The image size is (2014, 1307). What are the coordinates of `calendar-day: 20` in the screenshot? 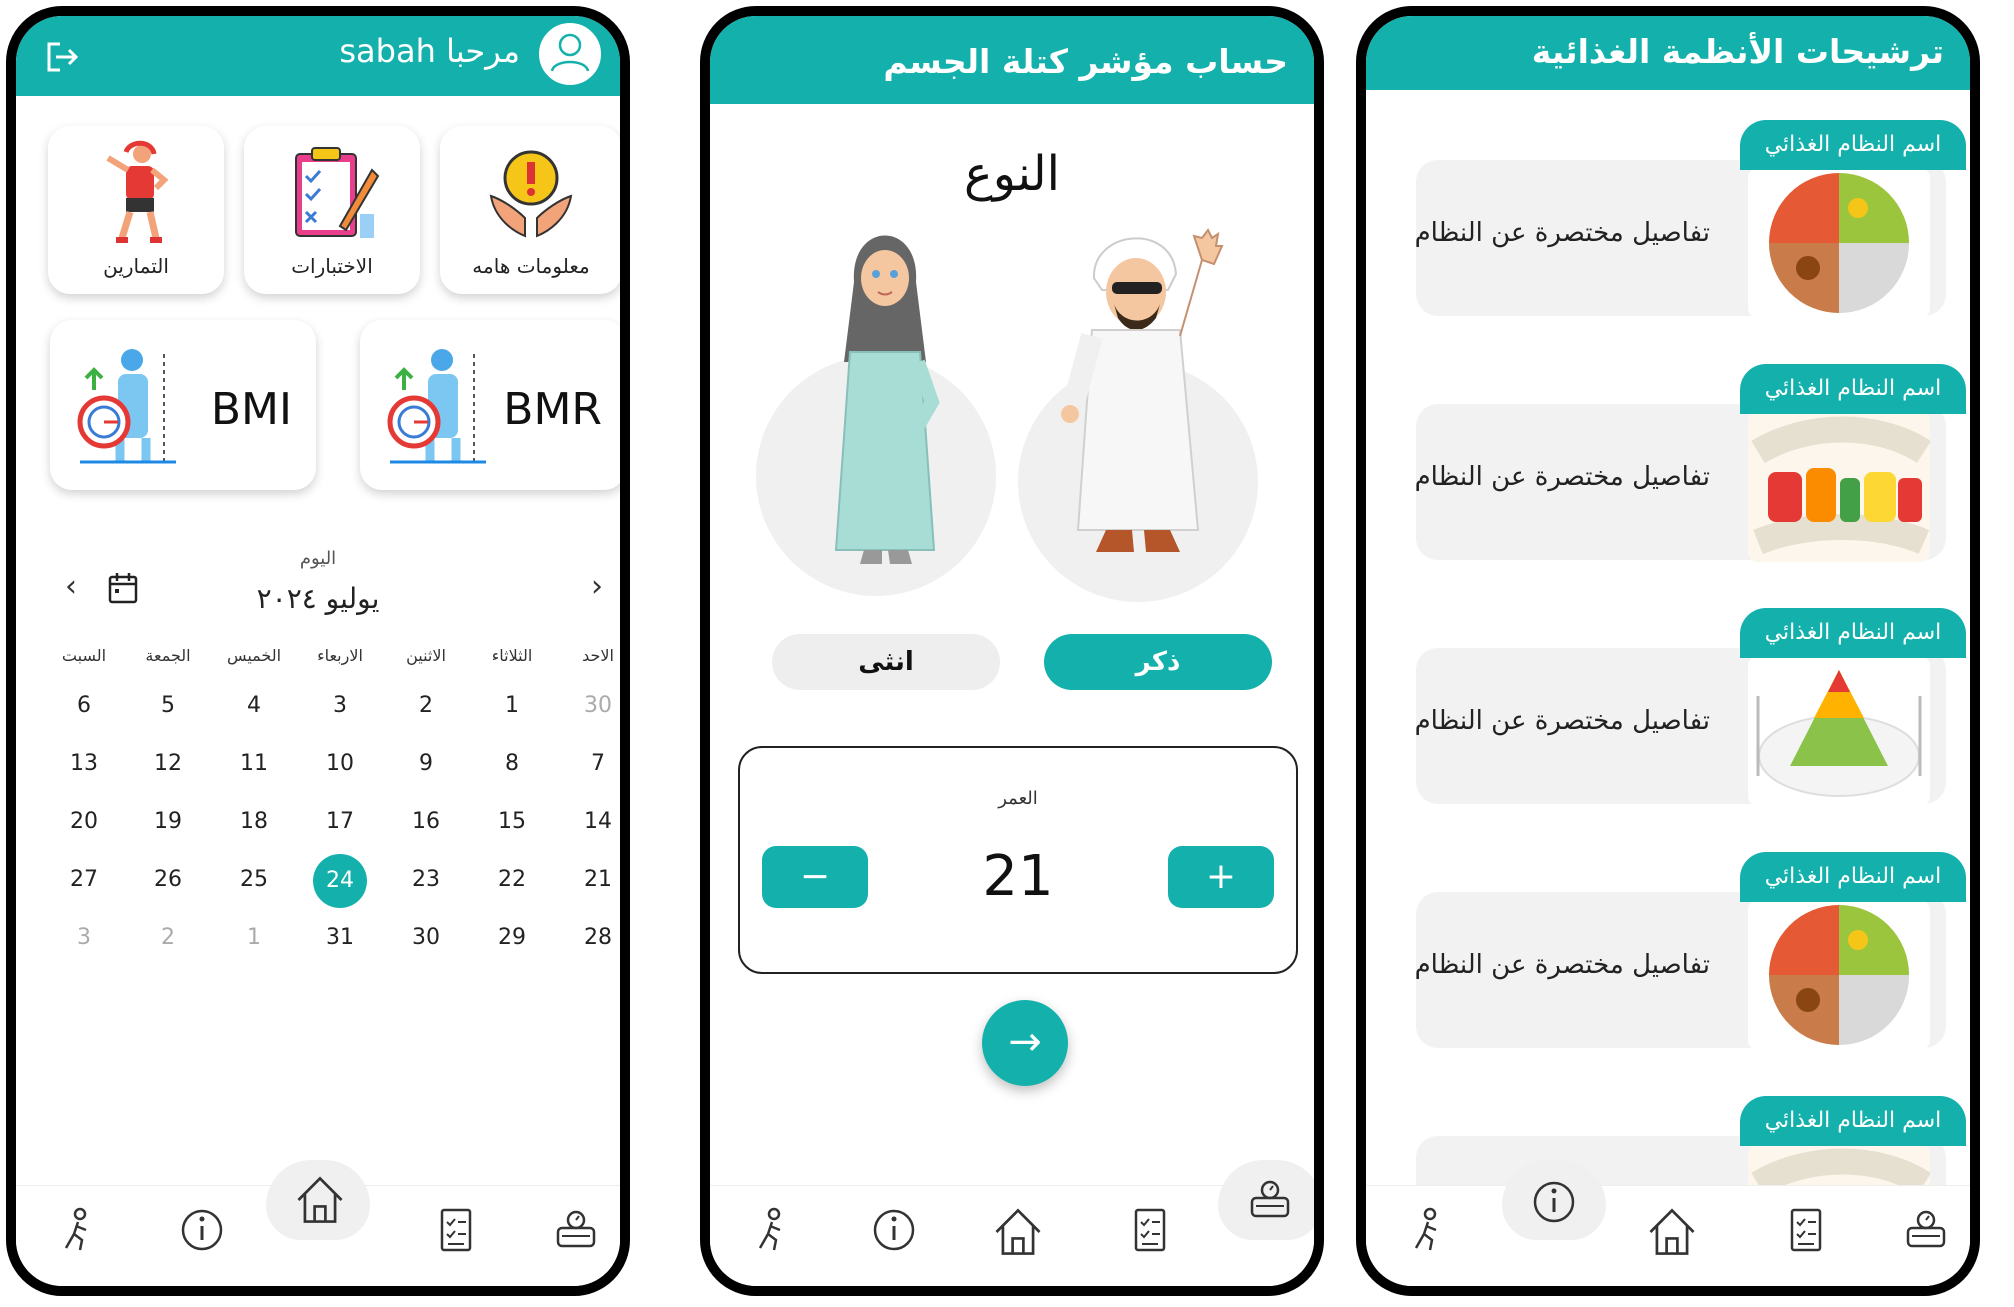 It's located at (84, 822).